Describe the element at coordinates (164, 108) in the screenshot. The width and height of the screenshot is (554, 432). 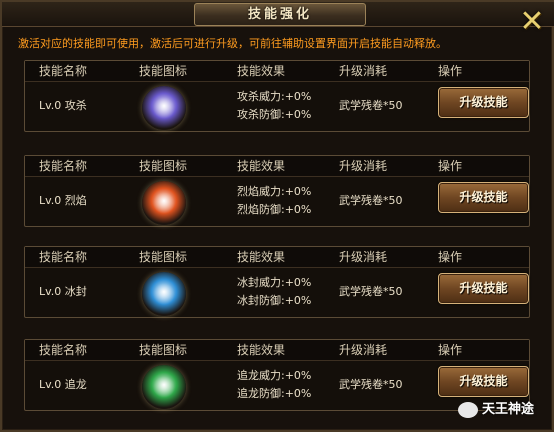
I see `gongsha-skill-icon` at that location.